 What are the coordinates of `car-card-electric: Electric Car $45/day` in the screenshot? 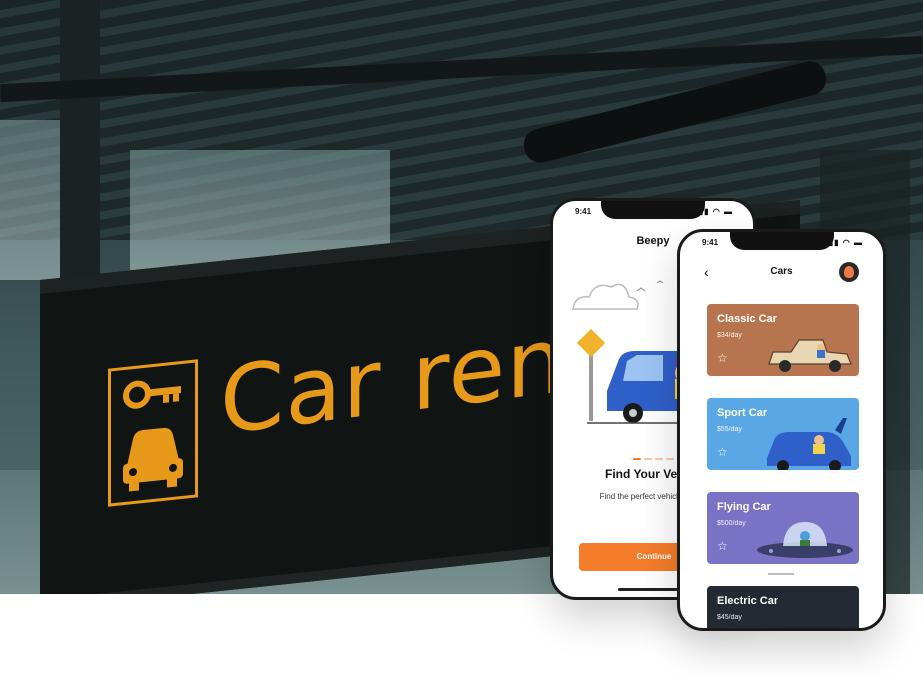 It's located at (783, 608).